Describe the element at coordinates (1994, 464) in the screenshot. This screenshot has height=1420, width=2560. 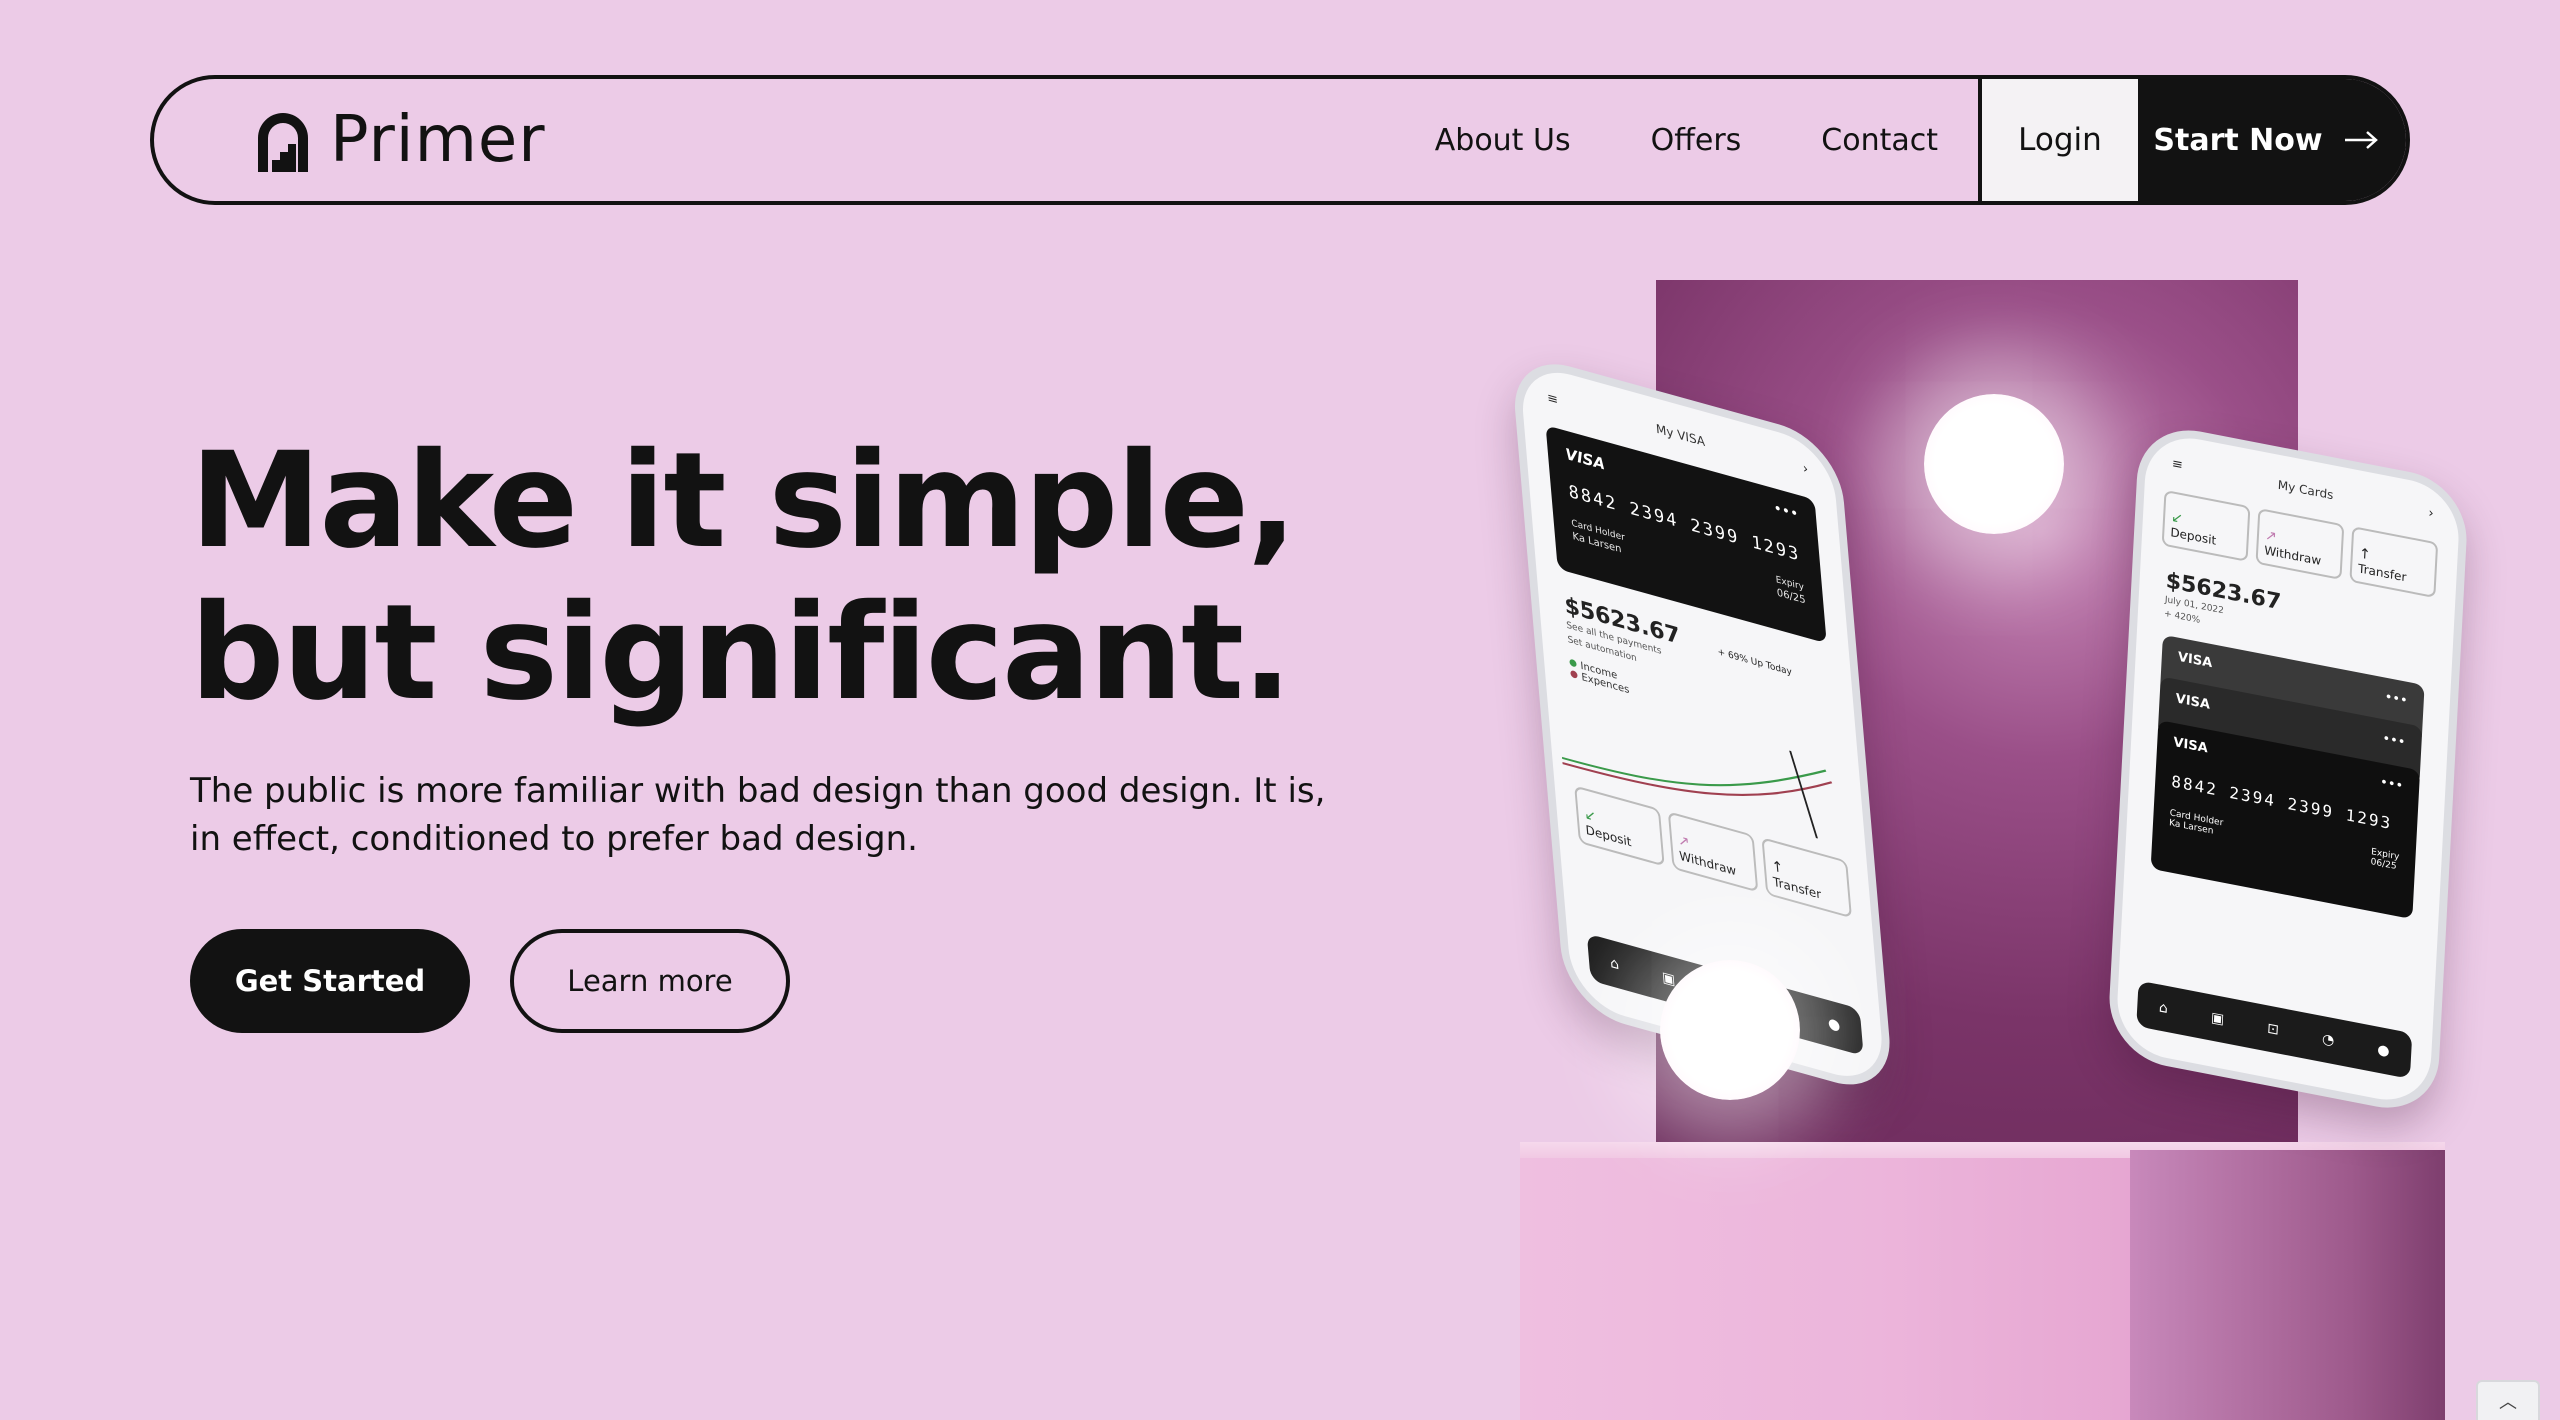
I see `light-orb-top` at that location.